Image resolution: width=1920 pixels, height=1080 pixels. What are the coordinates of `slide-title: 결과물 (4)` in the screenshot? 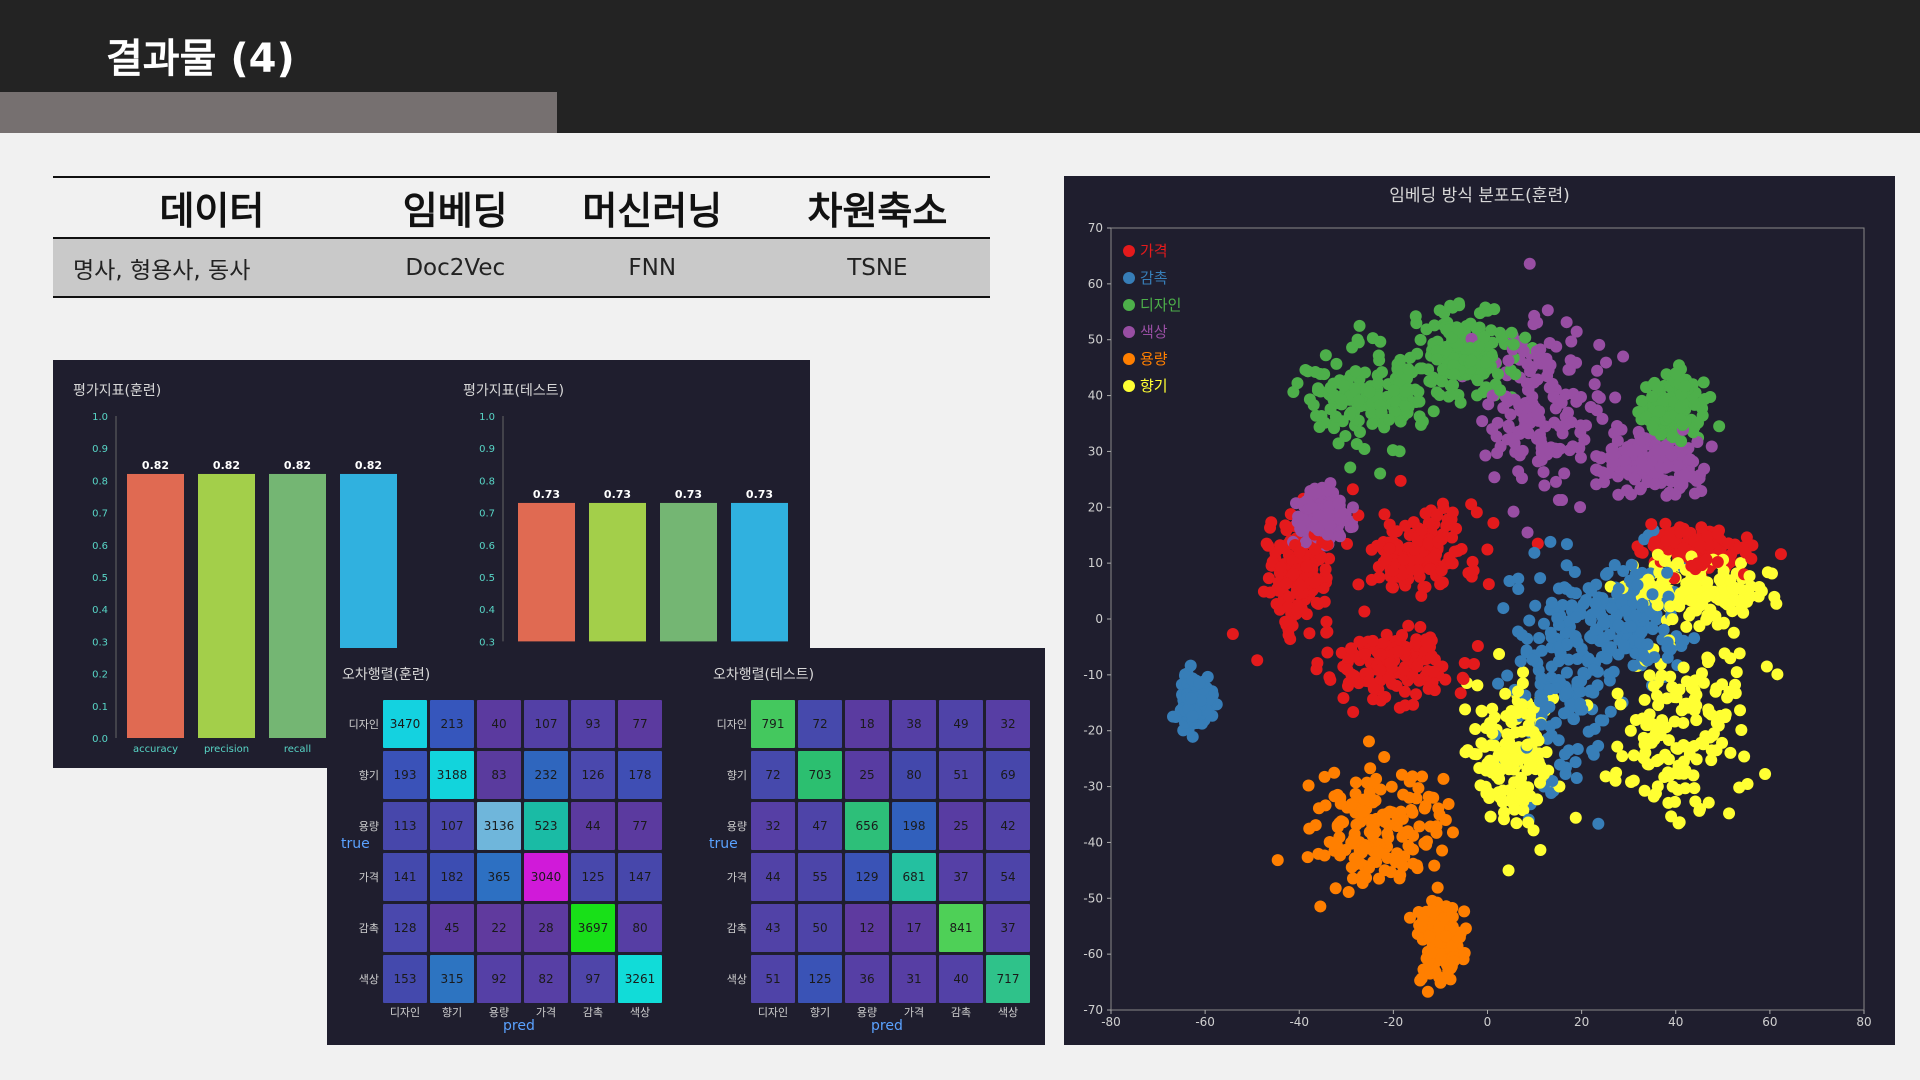 It's located at (200, 59).